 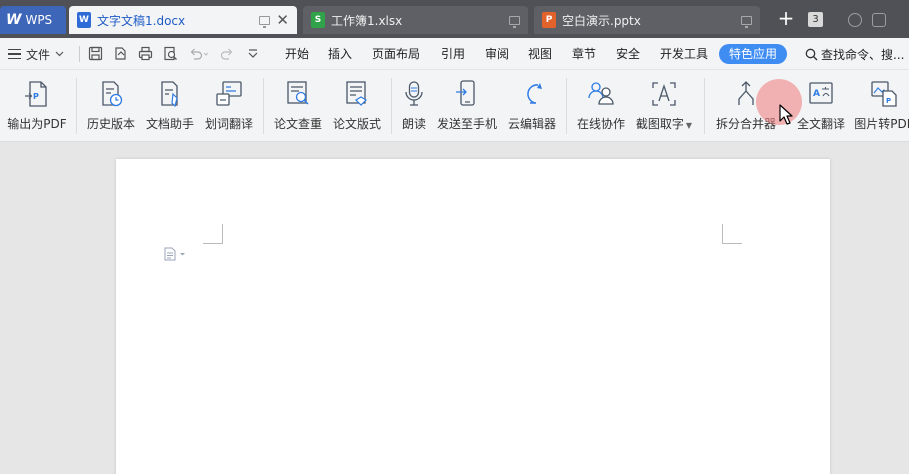 I want to click on undo-icon, so click(x=199, y=53).